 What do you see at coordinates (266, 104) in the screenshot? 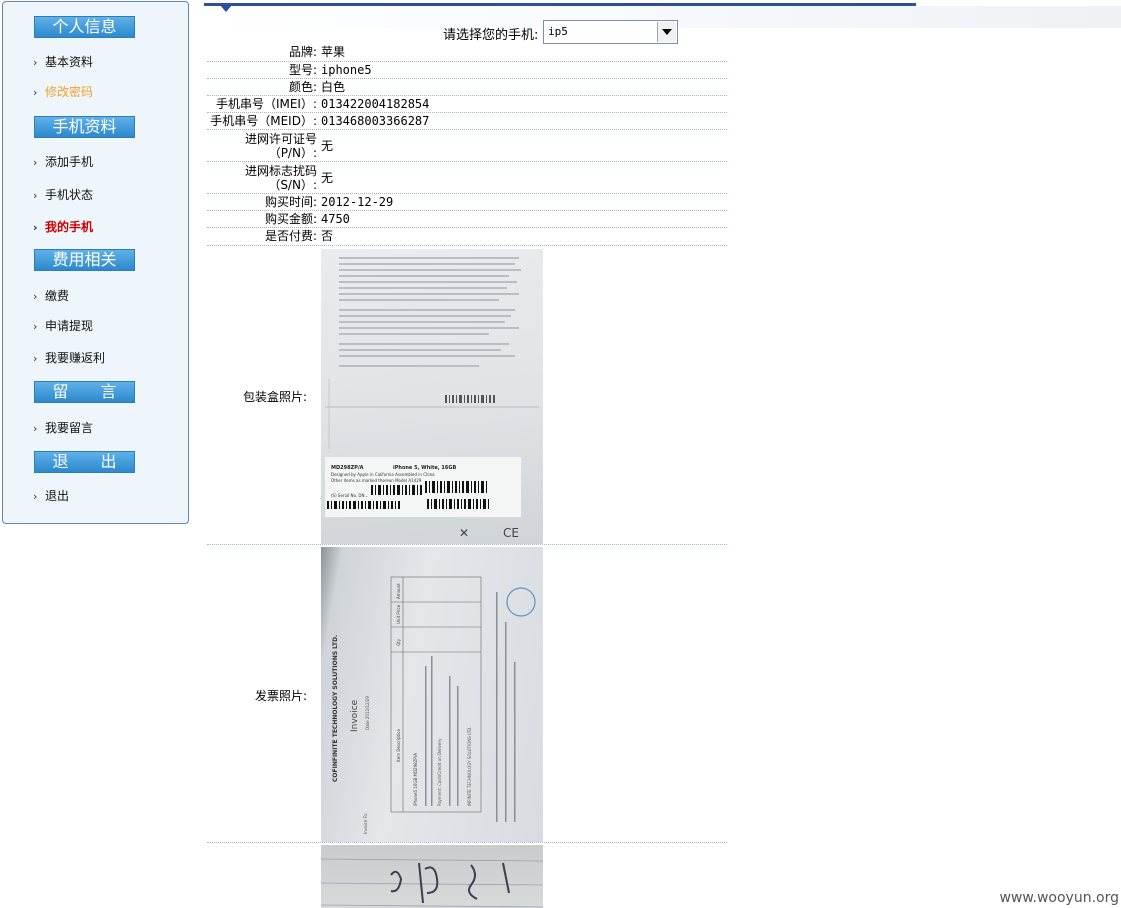
I see `detail-label: 手机串号（IMEI）:` at bounding box center [266, 104].